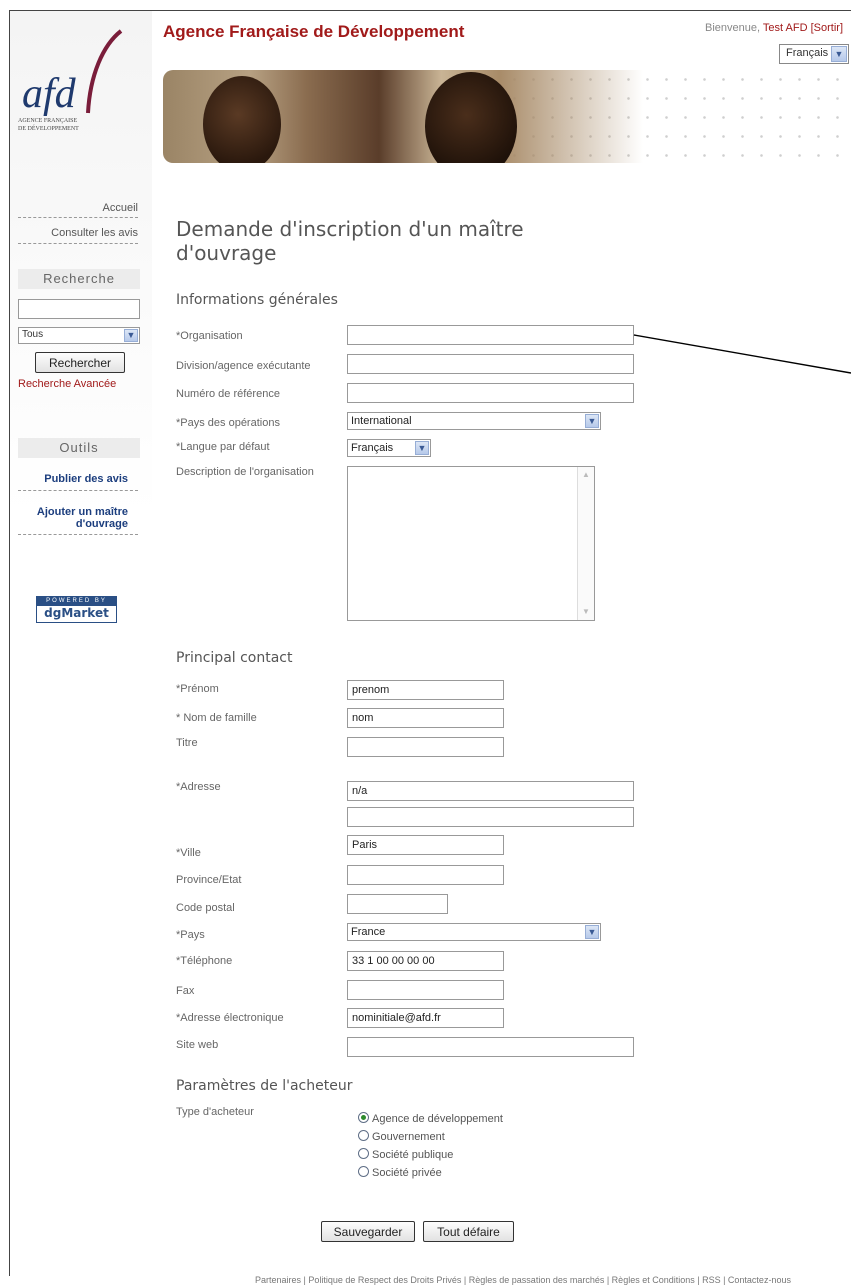 This screenshot has height=1286, width=851. I want to click on callout-line, so click(742, 354).